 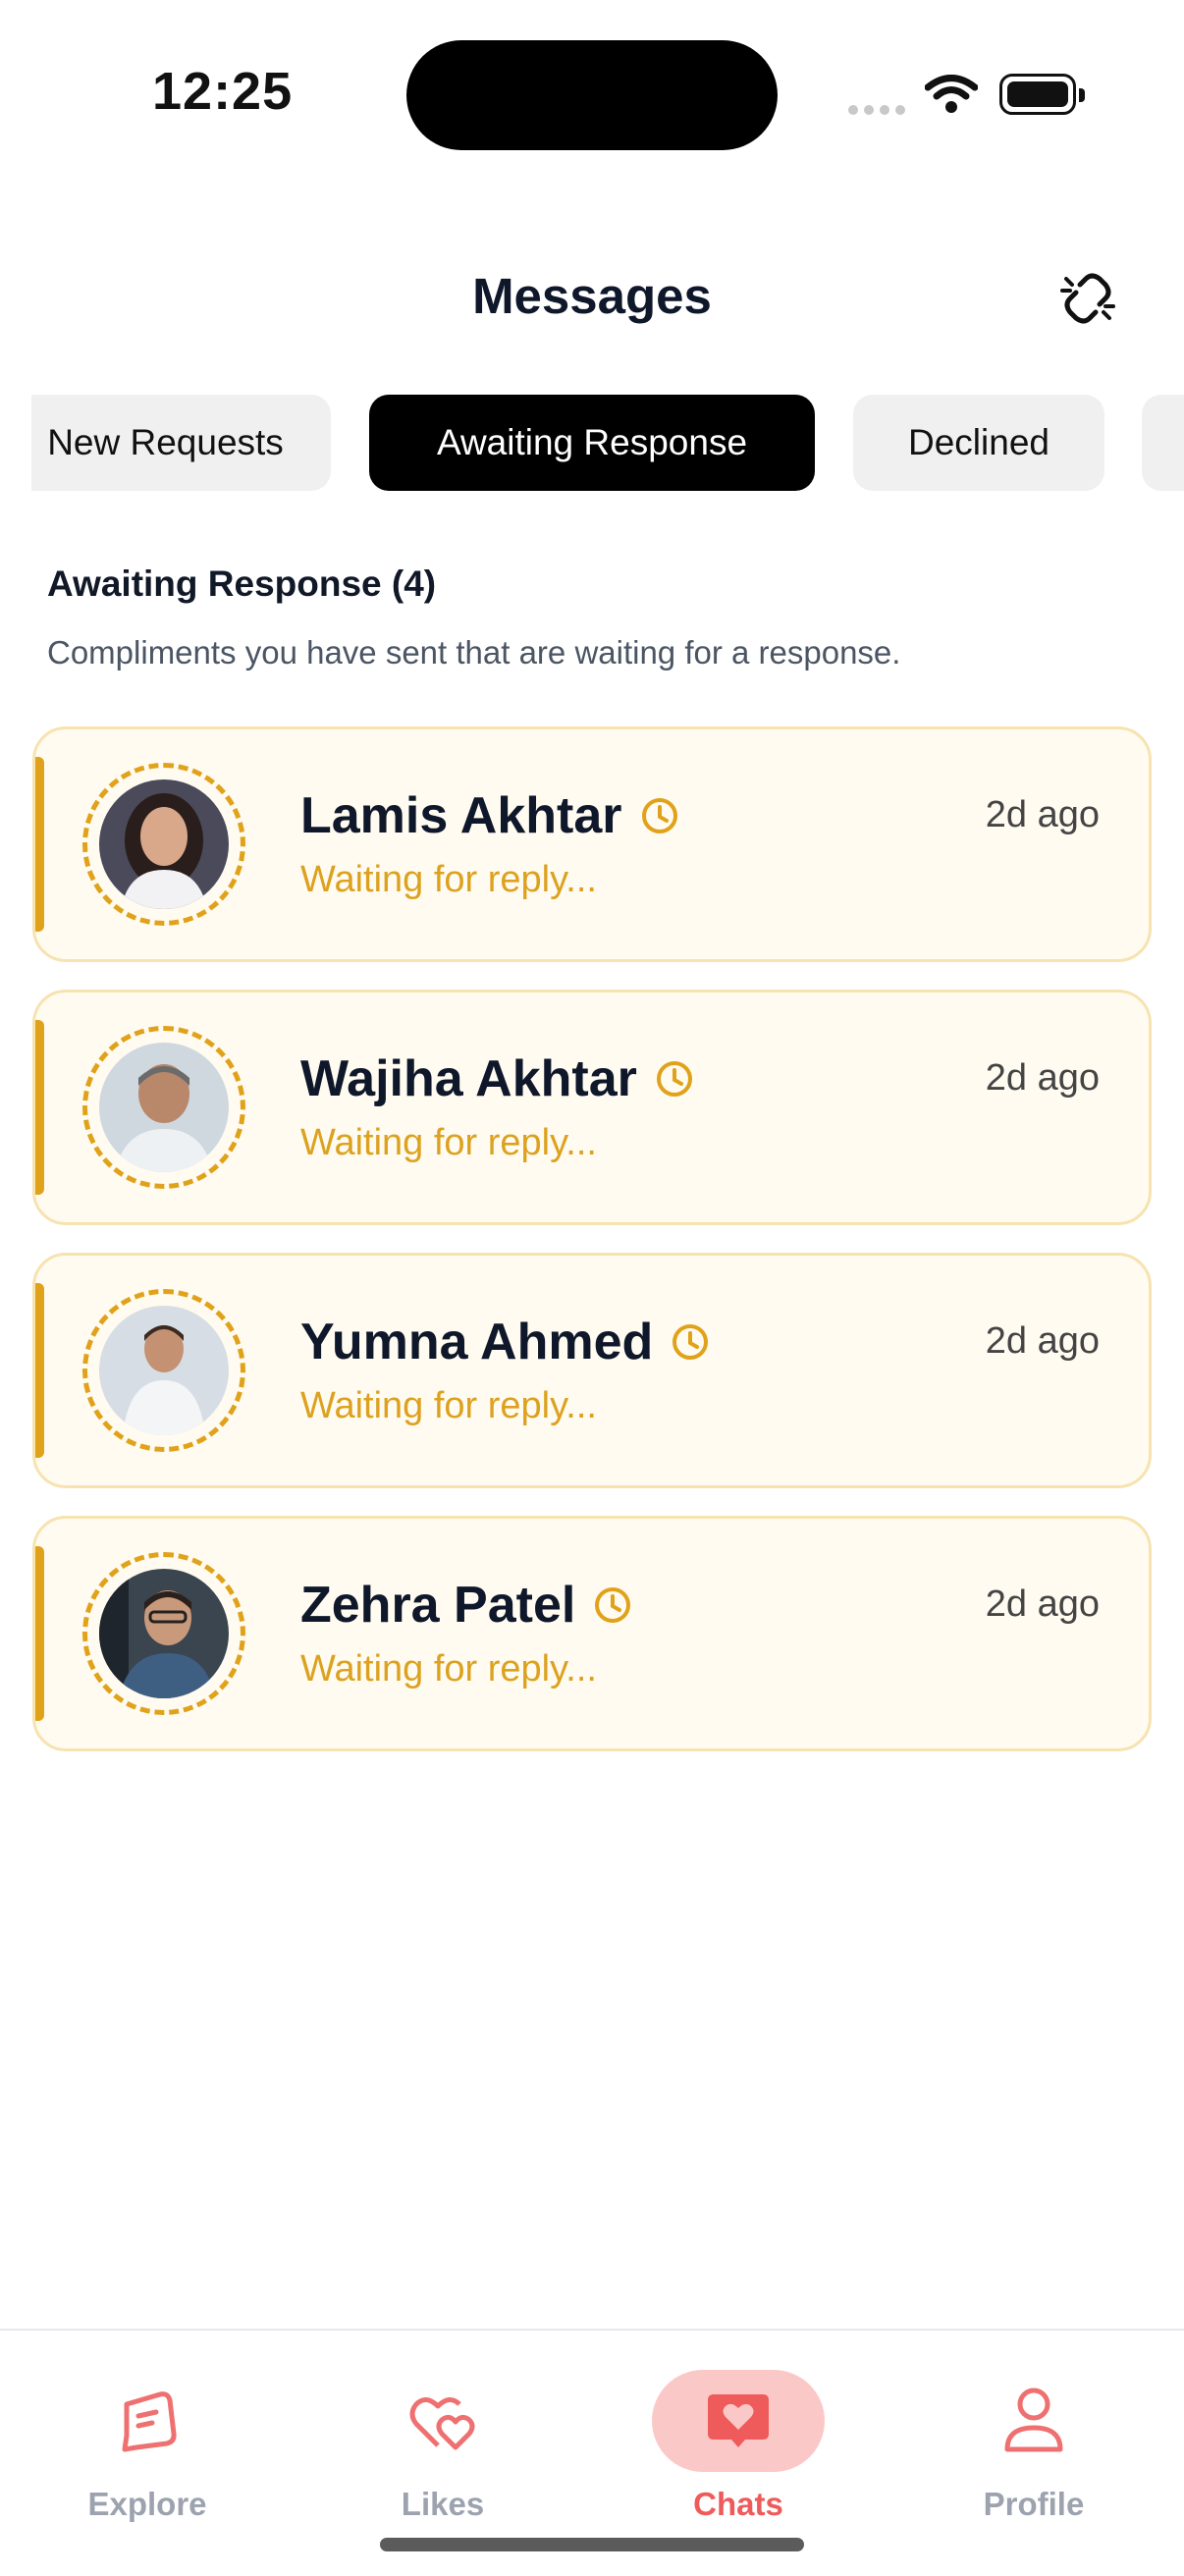 What do you see at coordinates (438, 1605) in the screenshot?
I see `chat-name-text: Zehra Patel` at bounding box center [438, 1605].